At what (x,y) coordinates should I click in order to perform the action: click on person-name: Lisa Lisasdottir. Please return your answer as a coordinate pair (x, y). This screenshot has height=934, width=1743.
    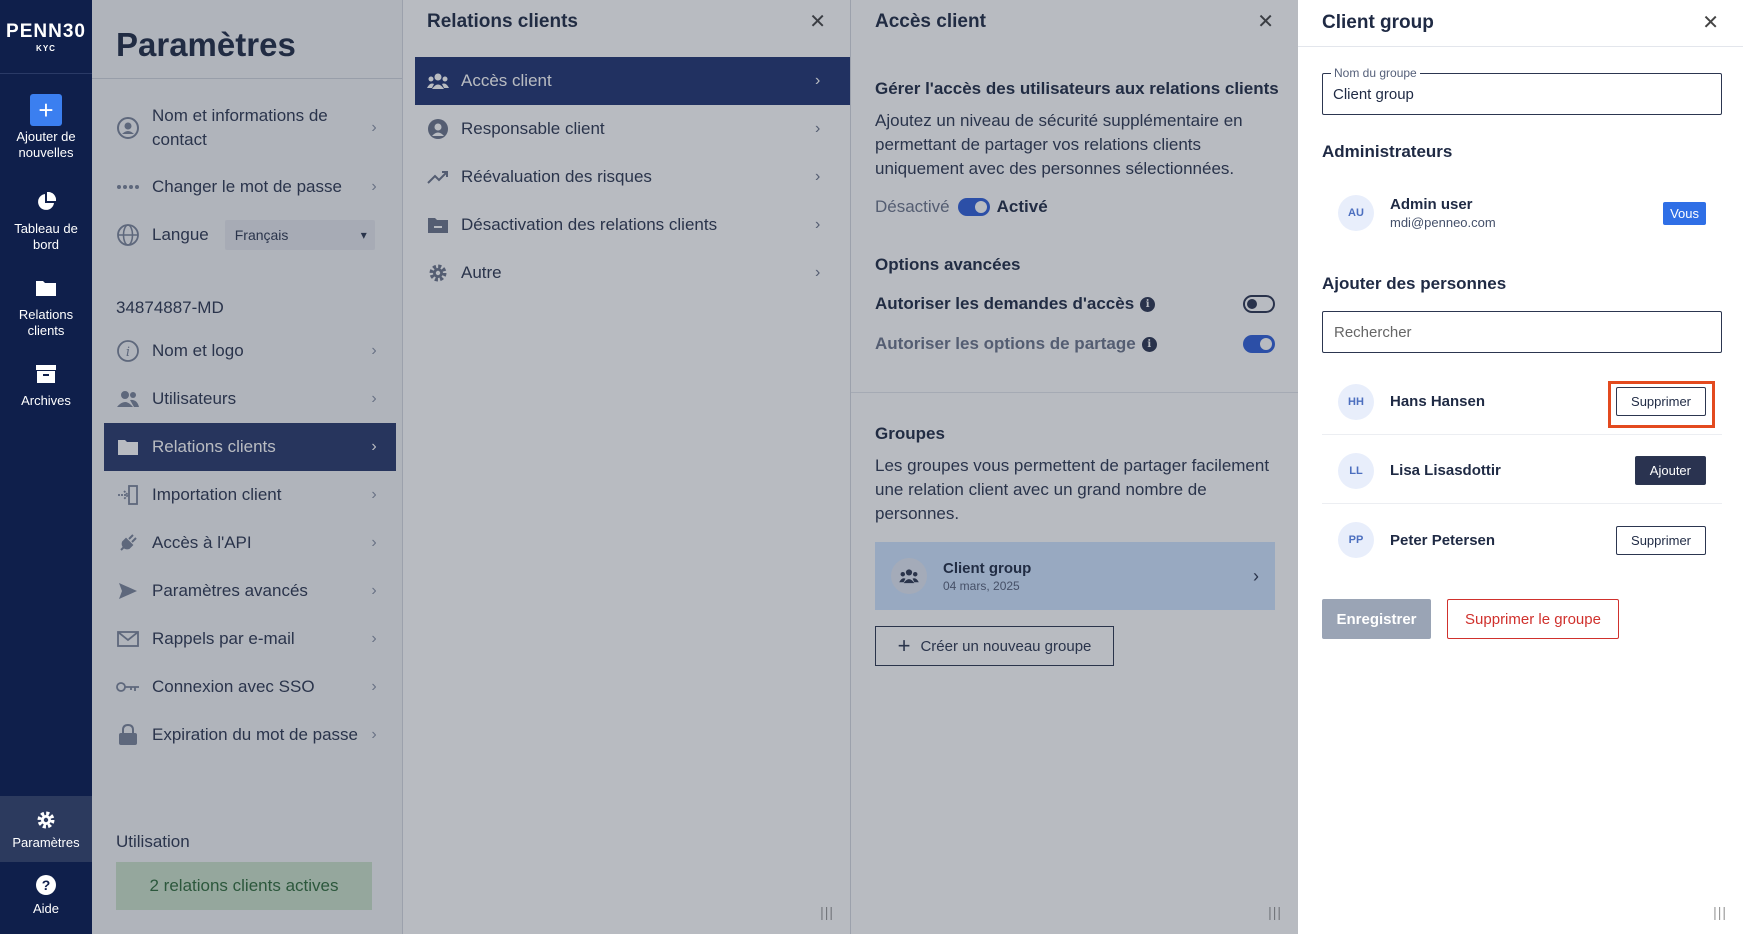
    Looking at the image, I should click on (1445, 470).